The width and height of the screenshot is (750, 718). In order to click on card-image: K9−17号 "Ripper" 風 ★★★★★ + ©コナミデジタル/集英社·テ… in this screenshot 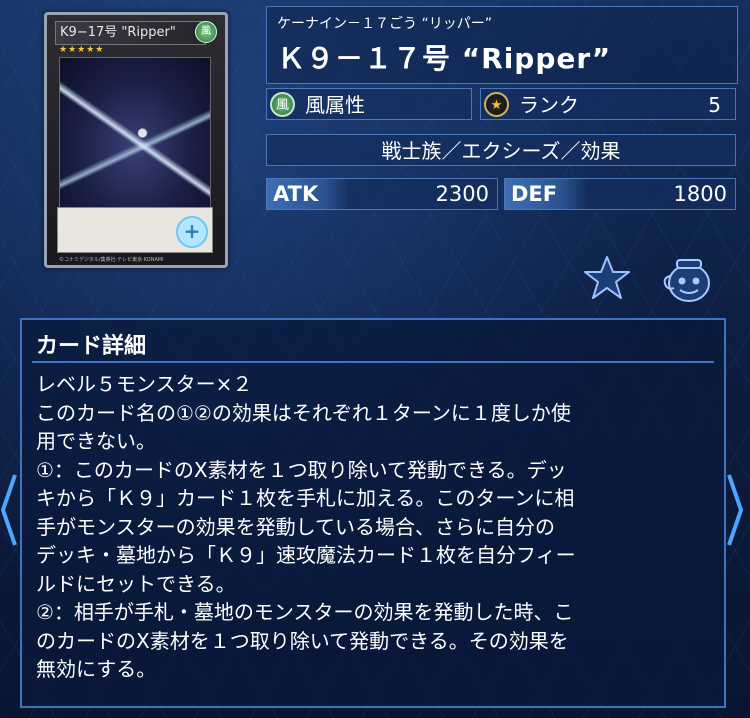, I will do `click(136, 140)`.